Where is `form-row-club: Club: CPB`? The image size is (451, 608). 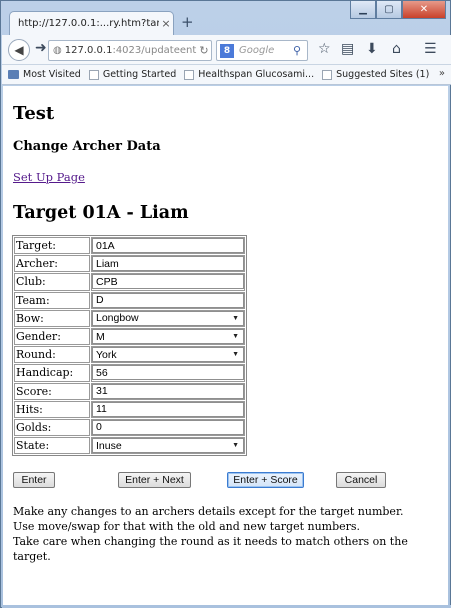 form-row-club: Club: CPB is located at coordinates (129, 282).